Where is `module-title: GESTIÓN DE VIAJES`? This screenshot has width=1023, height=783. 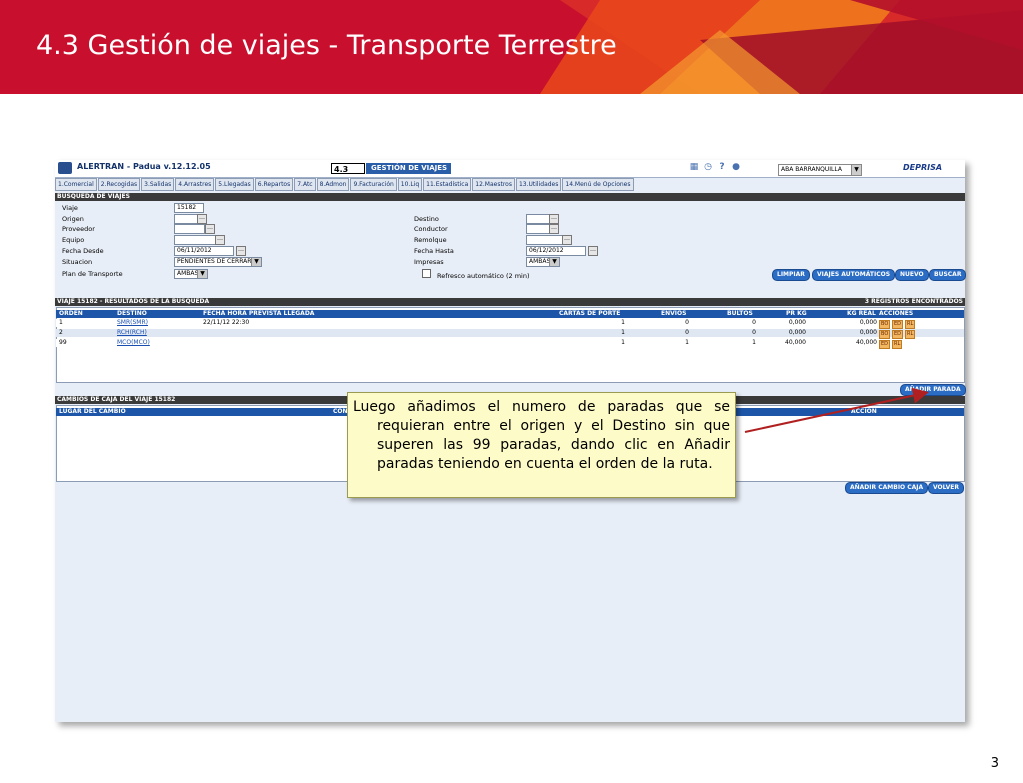 module-title: GESTIÓN DE VIAJES is located at coordinates (408, 168).